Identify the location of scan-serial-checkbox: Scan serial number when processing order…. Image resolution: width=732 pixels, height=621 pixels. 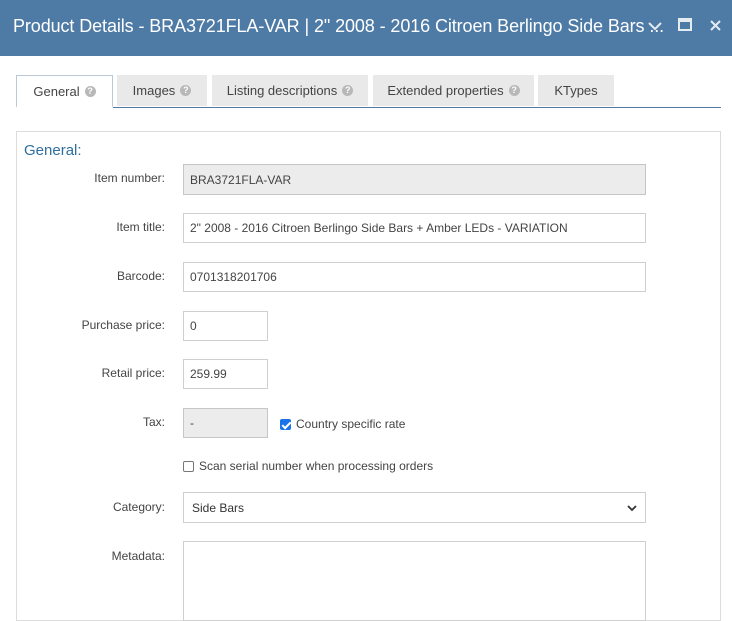
(308, 466).